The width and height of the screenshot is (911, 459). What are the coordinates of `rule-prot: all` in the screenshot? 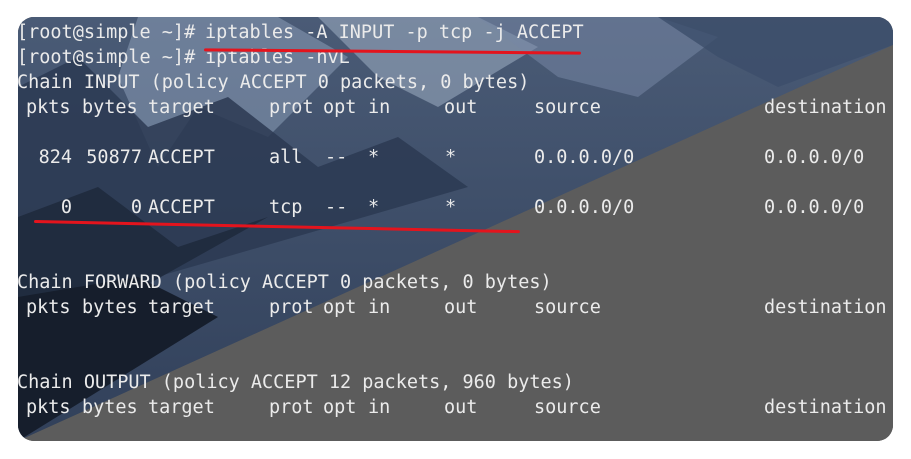 It's located at (286, 157).